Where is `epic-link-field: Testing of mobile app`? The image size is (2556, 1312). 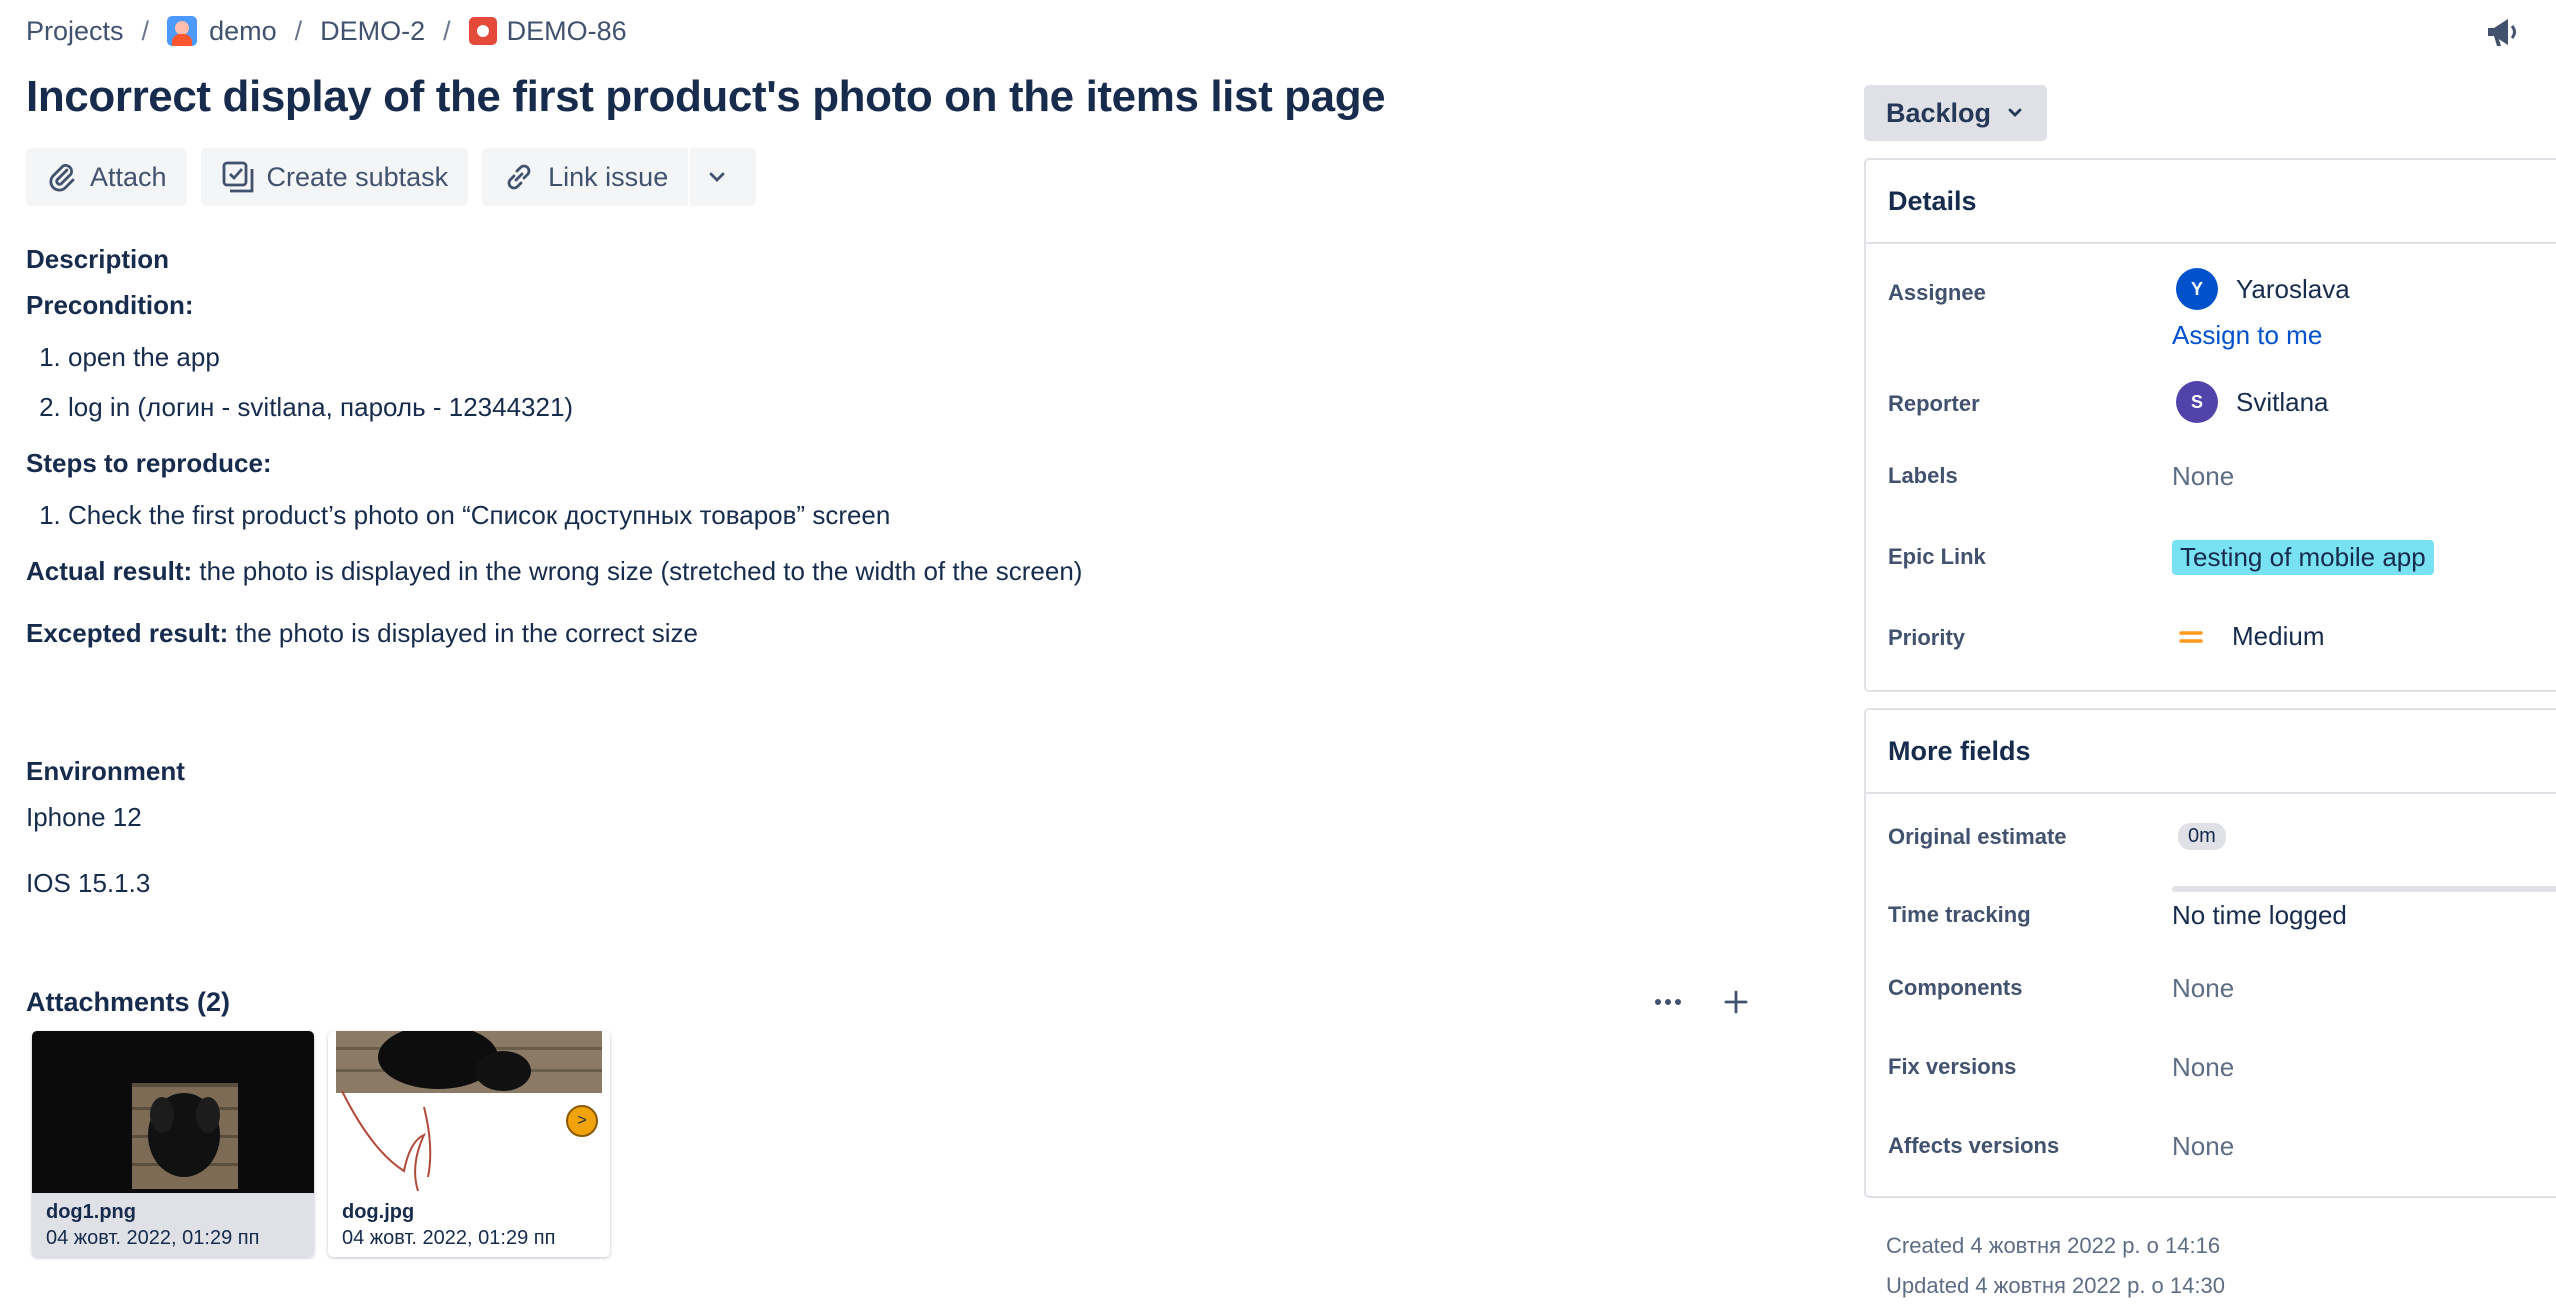
epic-link-field: Testing of mobile app is located at coordinates (2303, 557).